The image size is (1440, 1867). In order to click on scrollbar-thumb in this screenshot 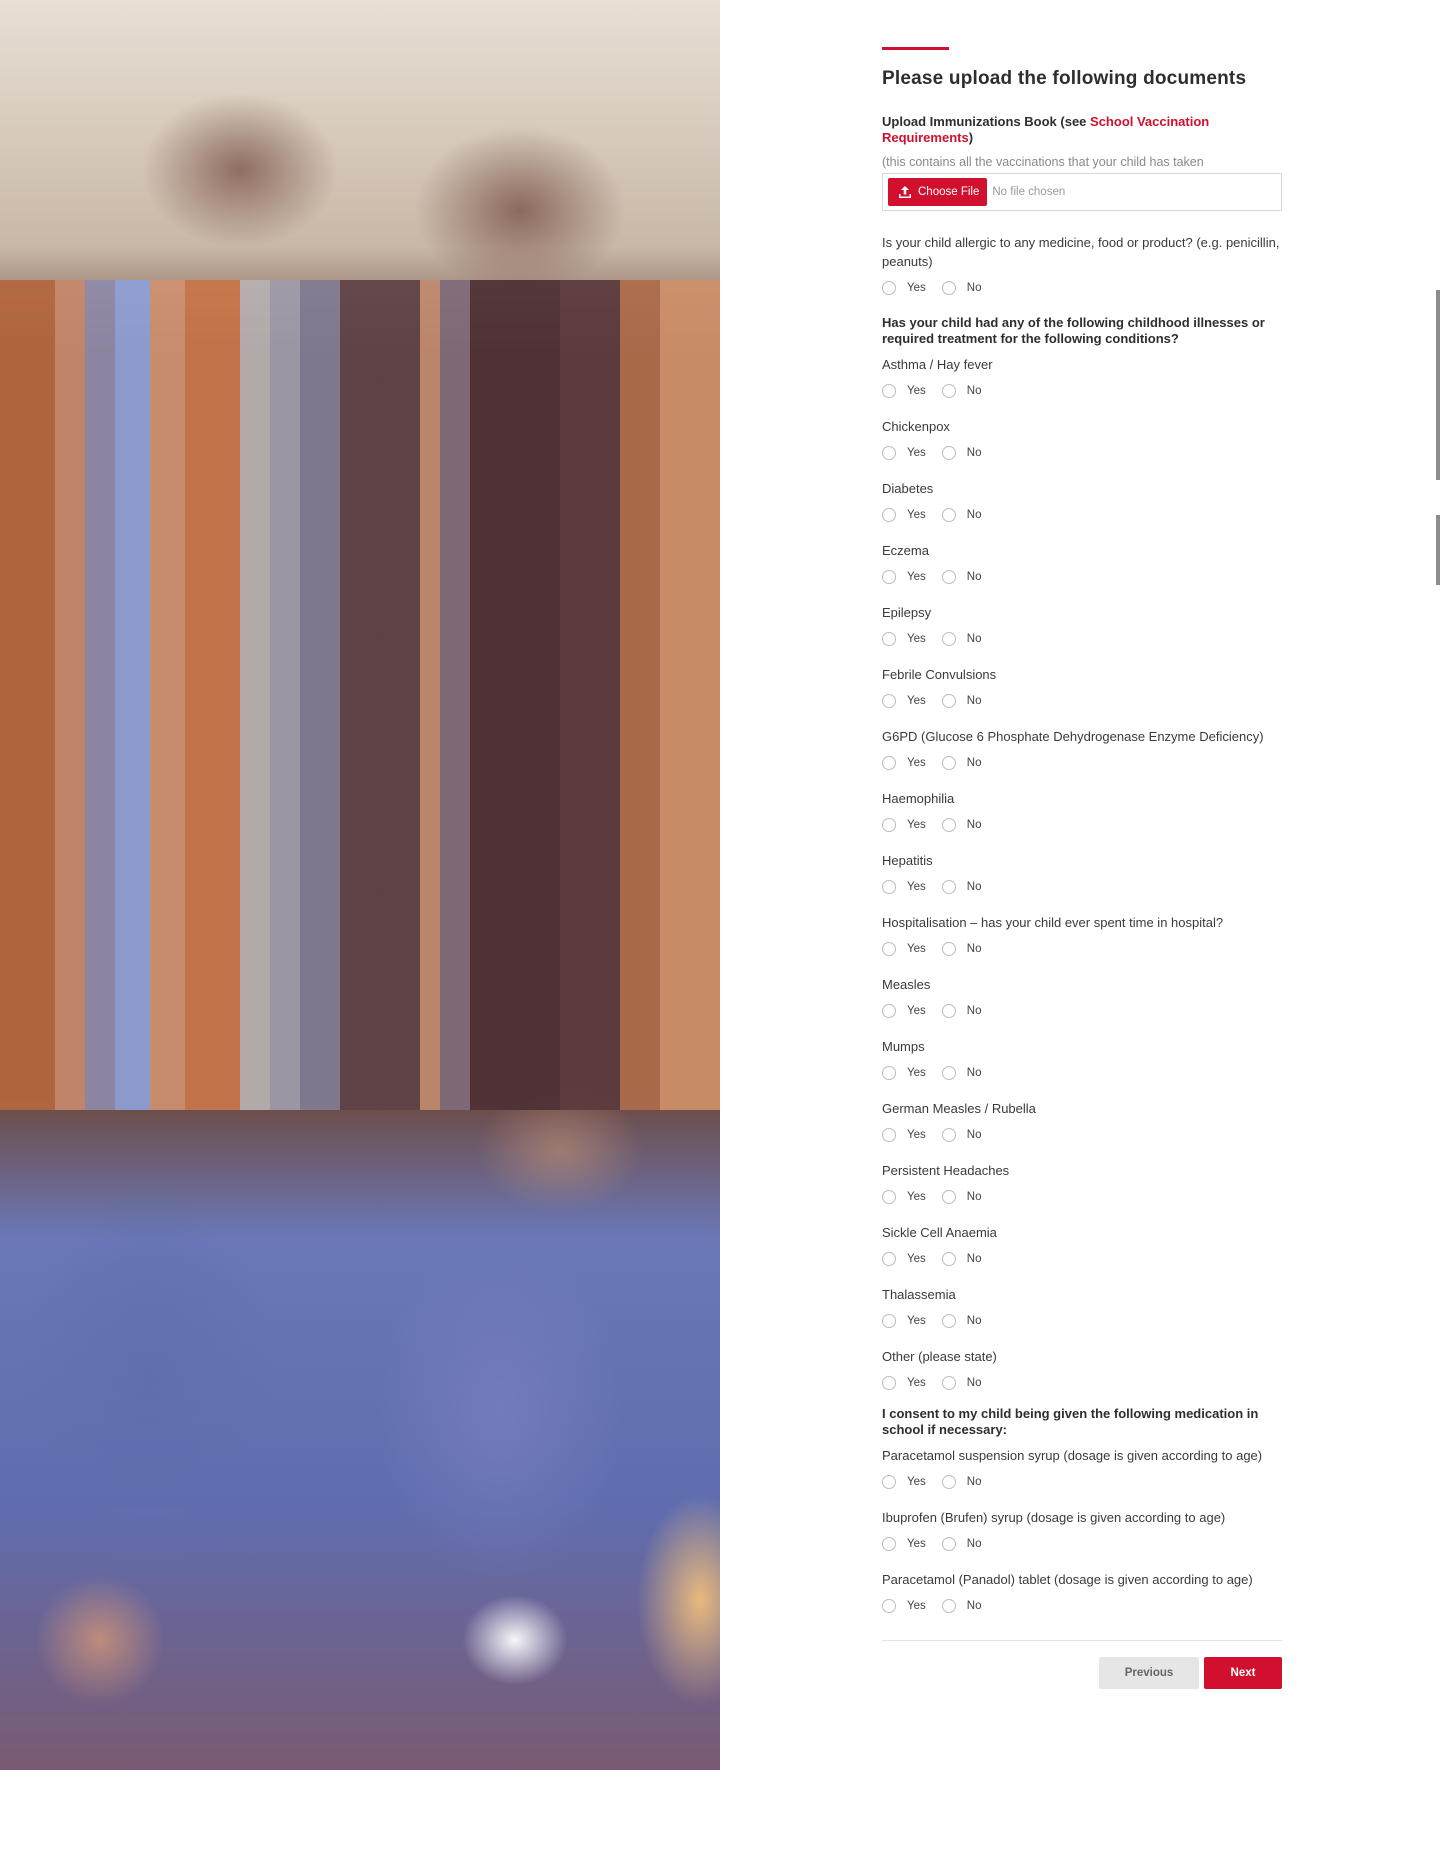, I will do `click(1438, 550)`.